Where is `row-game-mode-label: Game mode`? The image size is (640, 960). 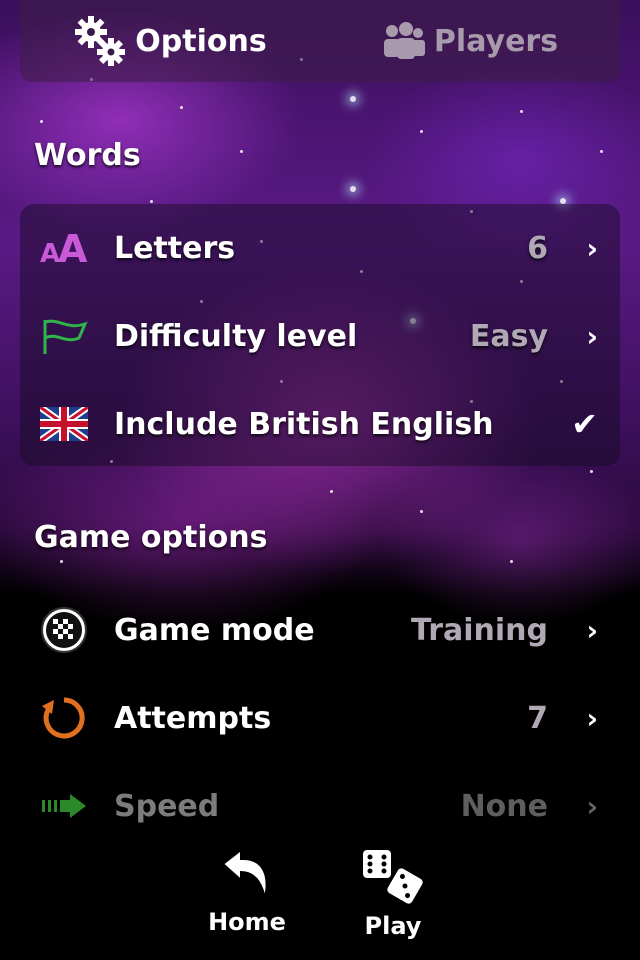 row-game-mode-label: Game mode is located at coordinates (214, 630).